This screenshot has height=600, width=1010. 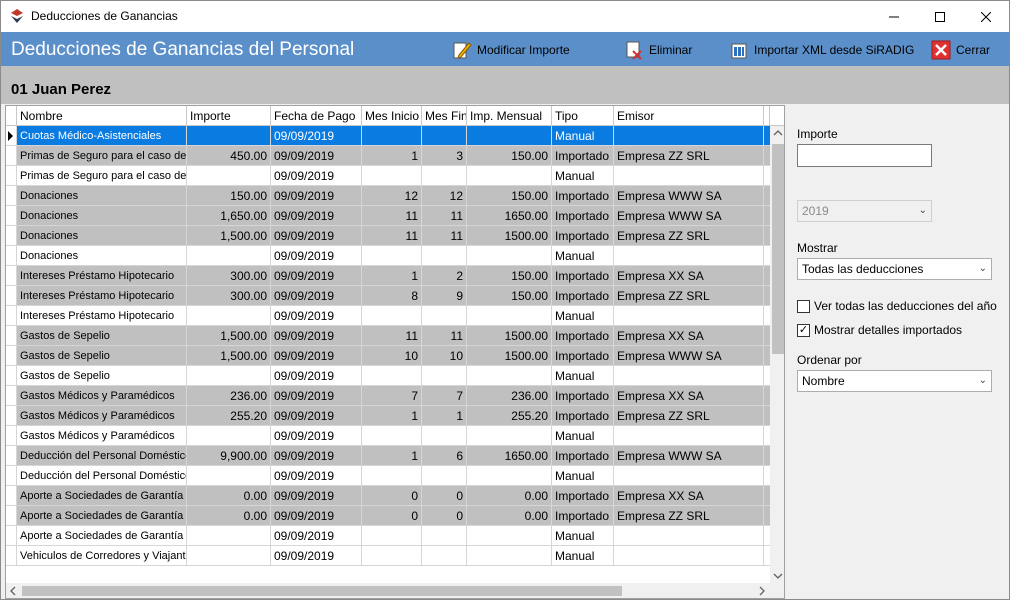 What do you see at coordinates (444, 496) in the screenshot?
I see `cell-mes-fin: 0` at bounding box center [444, 496].